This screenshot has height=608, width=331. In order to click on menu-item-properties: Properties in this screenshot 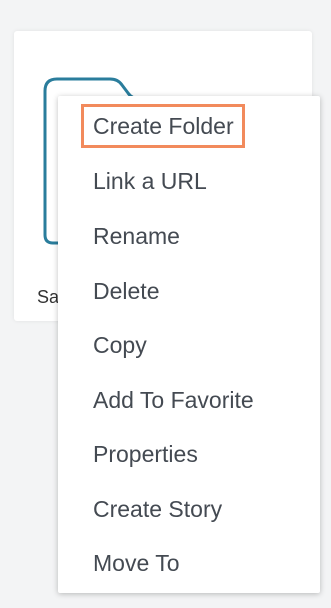, I will do `click(189, 454)`.